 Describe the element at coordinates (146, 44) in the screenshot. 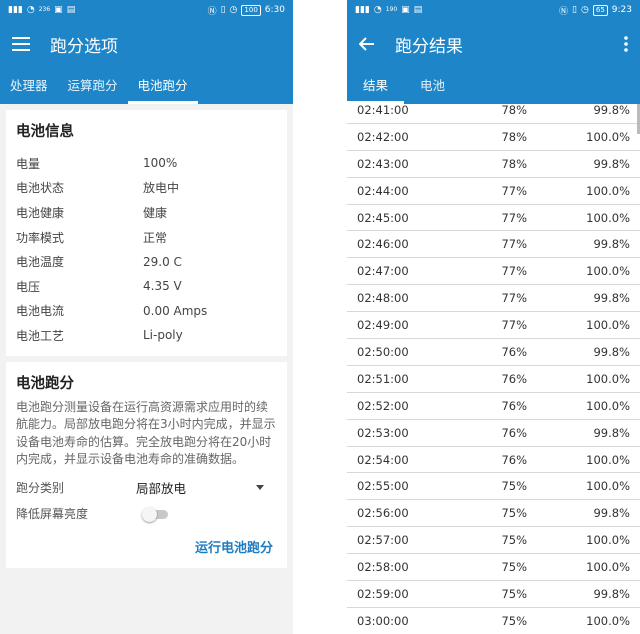

I see `toolbar: 跑分选项` at that location.